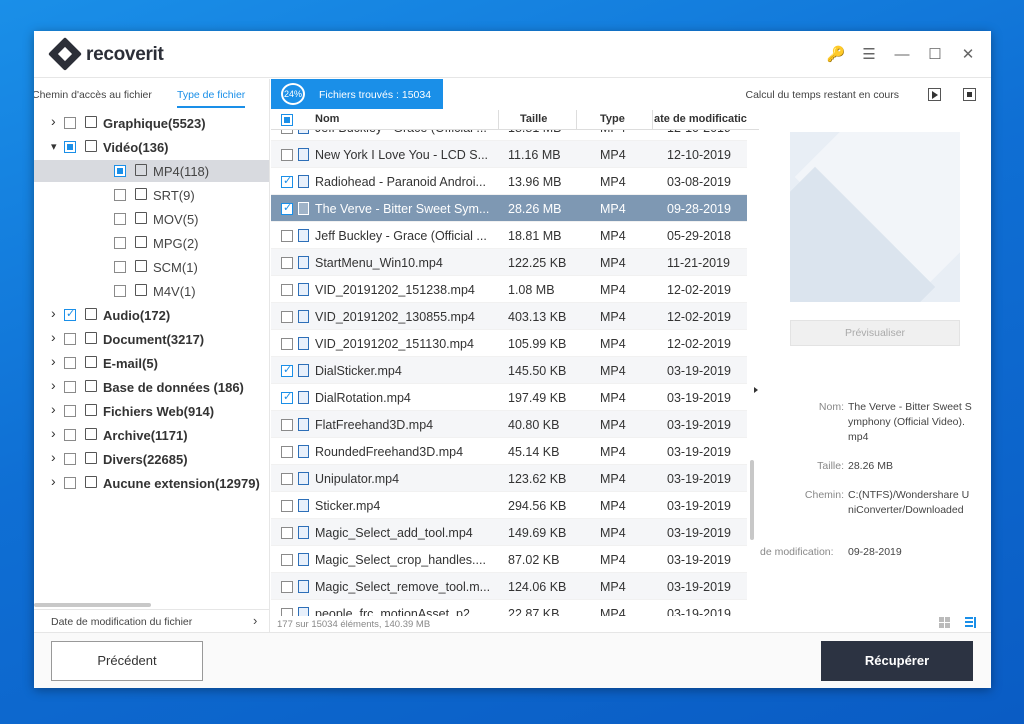  I want to click on tree-node: › Graphique(5523), so click(151, 123).